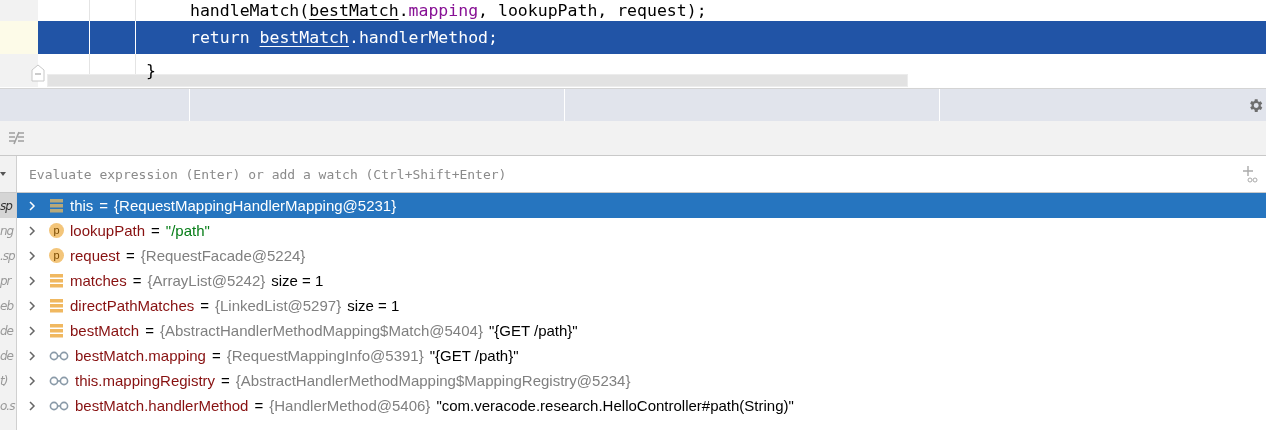  I want to click on variable-value: {ArrayList@5242}, so click(206, 280).